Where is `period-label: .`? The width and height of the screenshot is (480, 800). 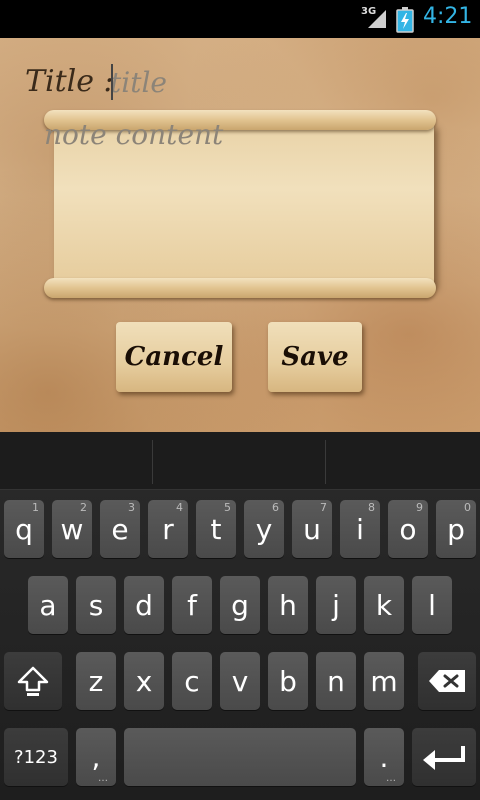 period-label: . is located at coordinates (384, 757).